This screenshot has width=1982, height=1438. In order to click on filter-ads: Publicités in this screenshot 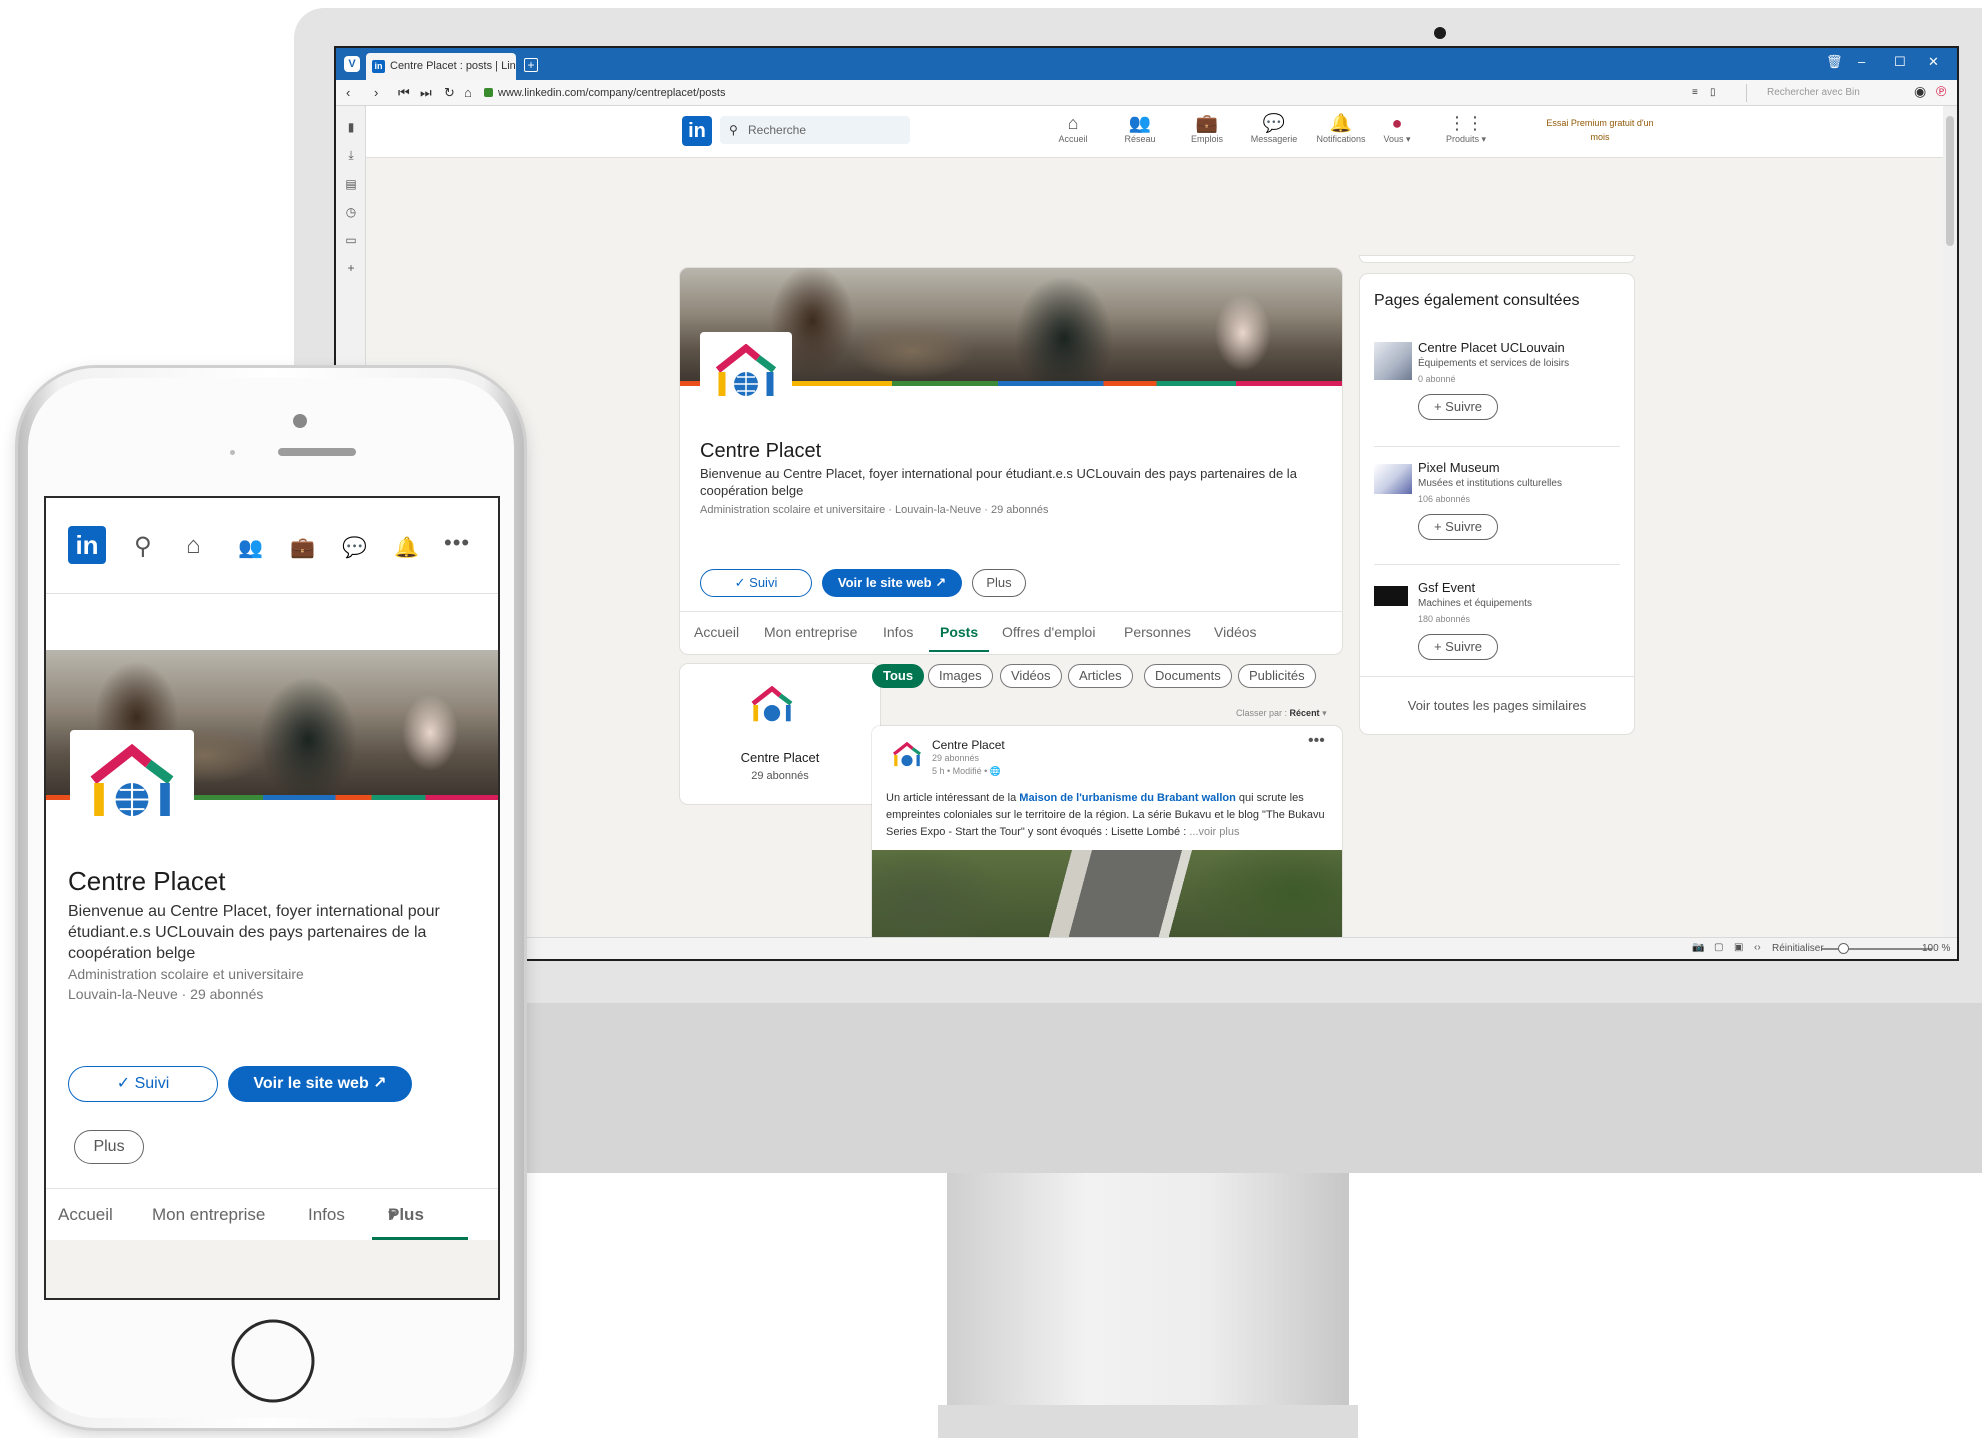, I will do `click(1277, 676)`.